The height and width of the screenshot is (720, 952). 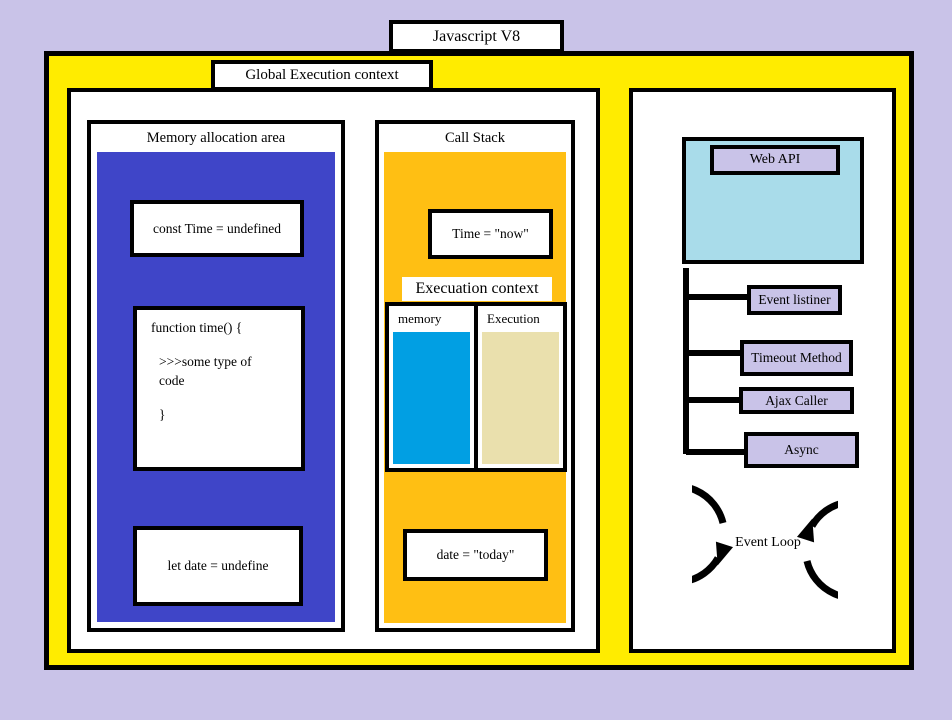 I want to click on global-execution-context-label: Global Execution context, so click(x=322, y=75).